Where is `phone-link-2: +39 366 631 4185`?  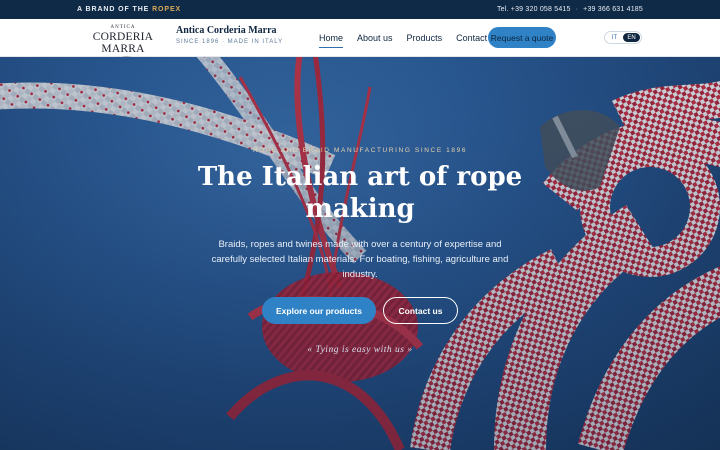 phone-link-2: +39 366 631 4185 is located at coordinates (613, 9).